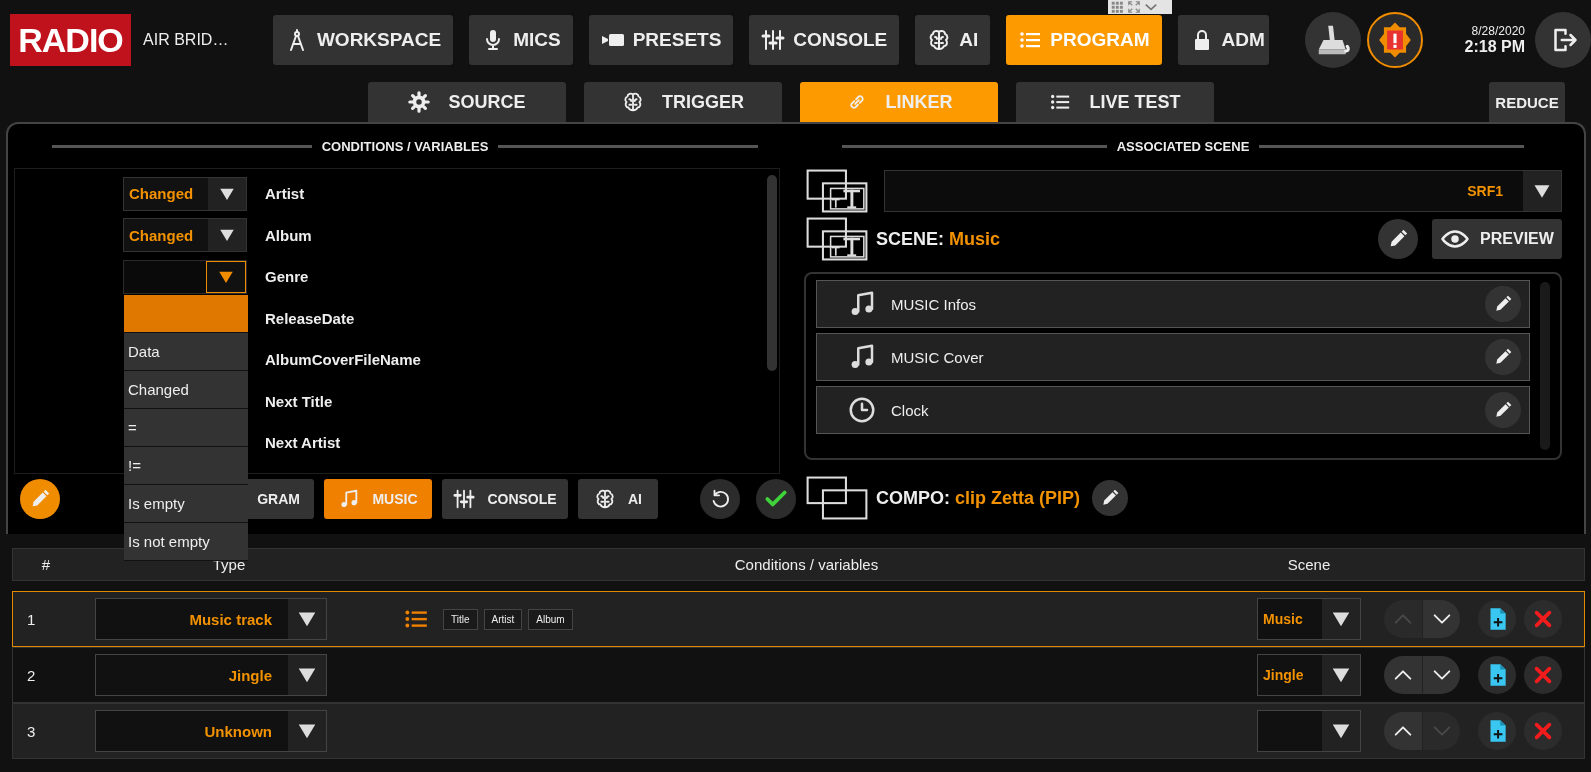 This screenshot has height=772, width=1591. What do you see at coordinates (550, 619) in the screenshot?
I see `condition-tag: Album` at bounding box center [550, 619].